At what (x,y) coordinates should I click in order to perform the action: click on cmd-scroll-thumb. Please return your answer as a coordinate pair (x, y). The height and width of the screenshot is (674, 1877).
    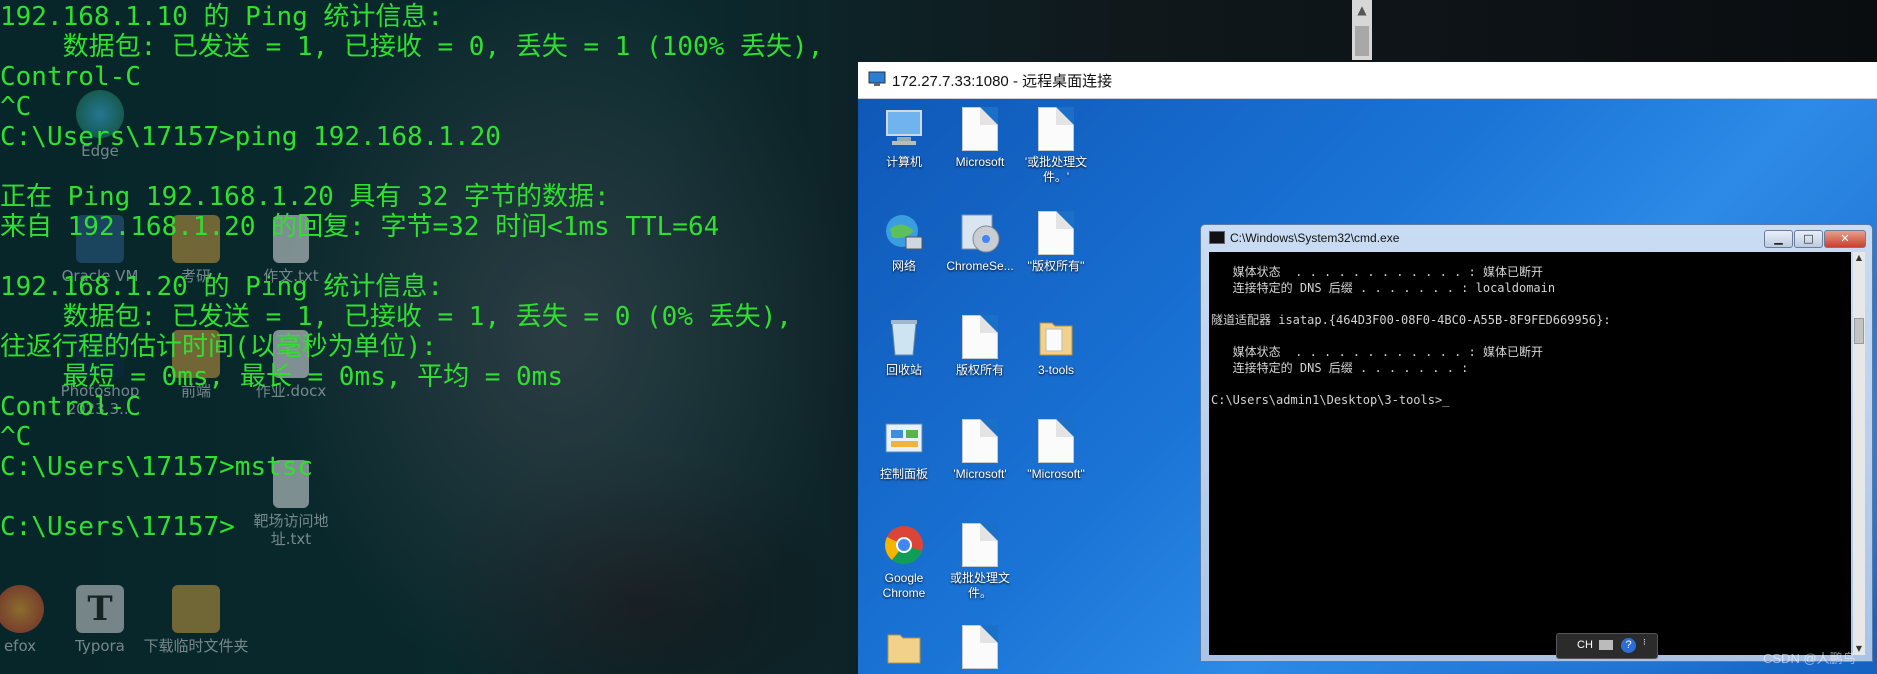
    Looking at the image, I should click on (1859, 331).